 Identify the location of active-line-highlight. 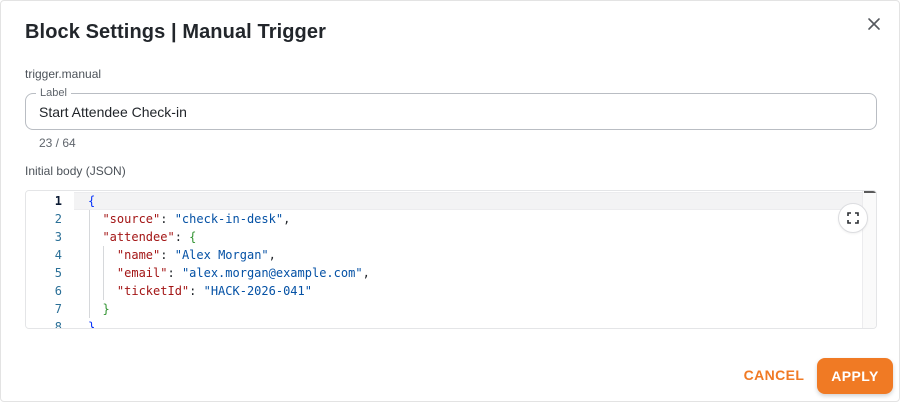
(469, 201).